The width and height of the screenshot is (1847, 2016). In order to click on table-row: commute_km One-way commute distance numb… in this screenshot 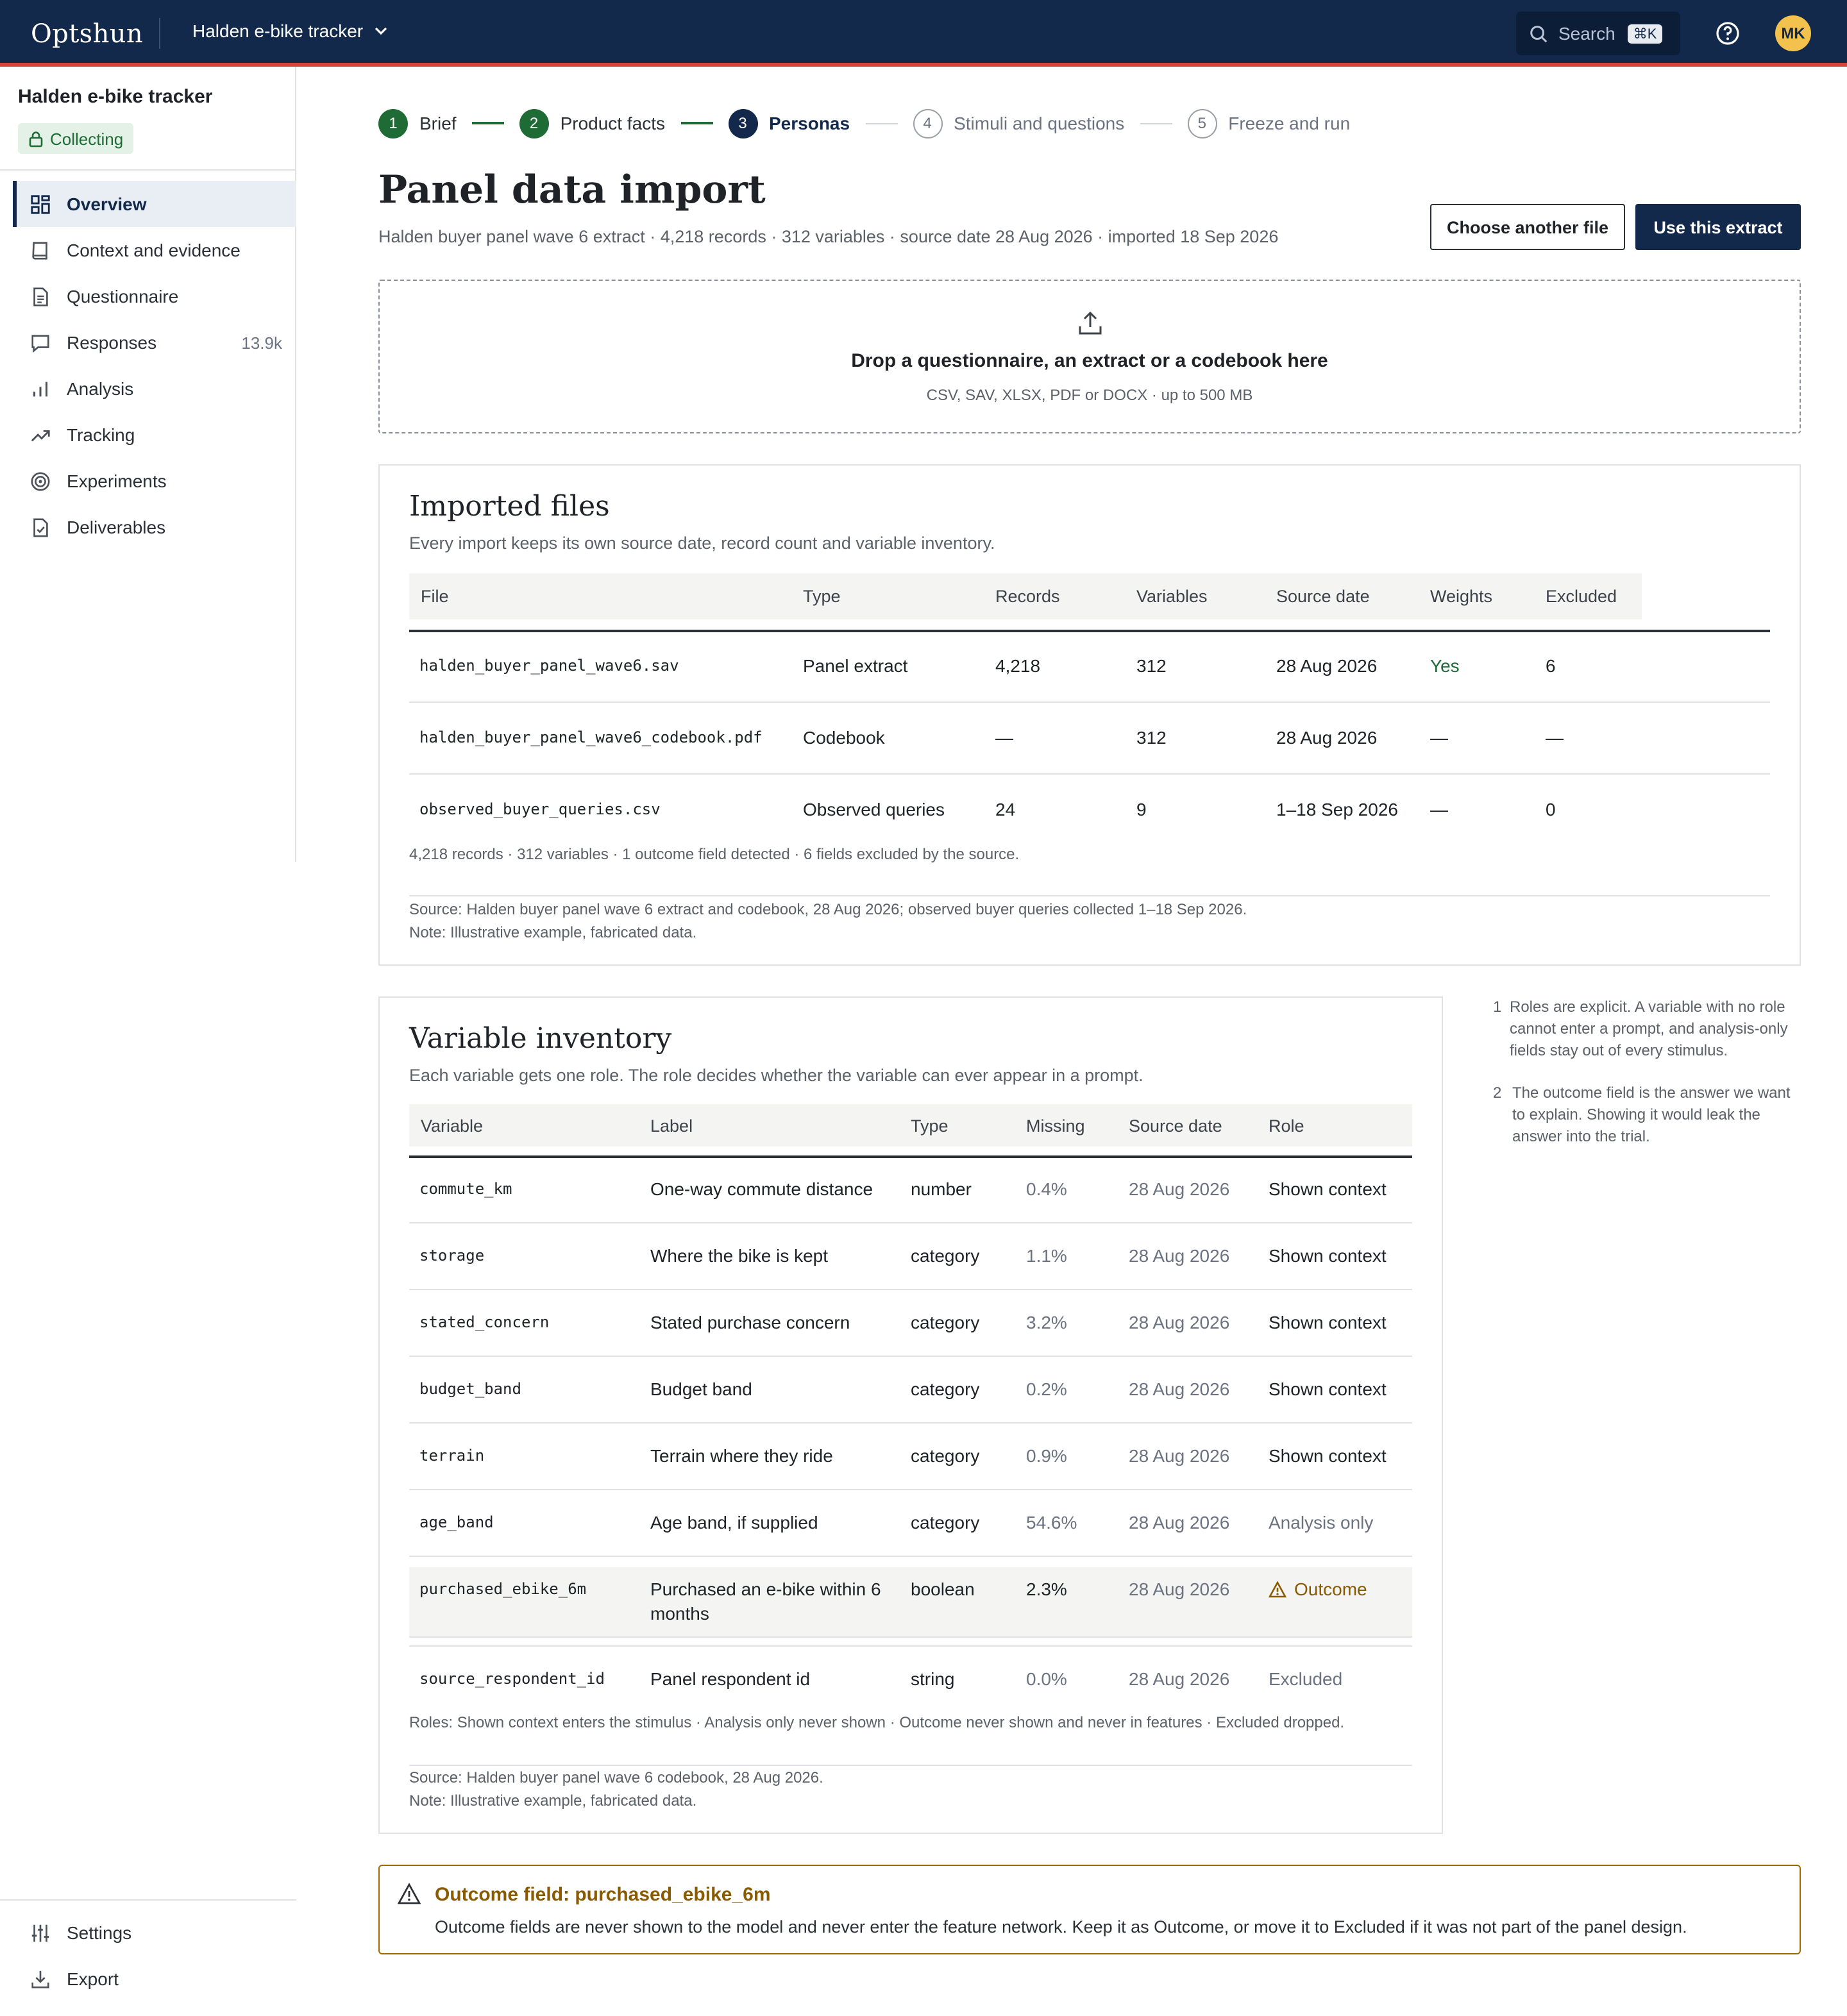, I will do `click(910, 1190)`.